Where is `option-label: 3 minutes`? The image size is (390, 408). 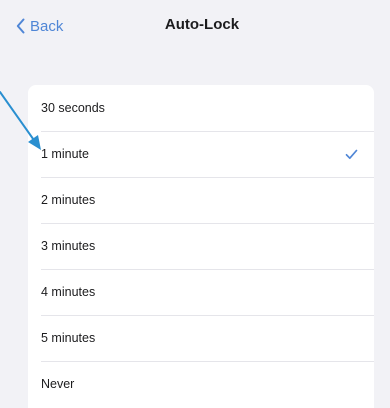
option-label: 3 minutes is located at coordinates (68, 246).